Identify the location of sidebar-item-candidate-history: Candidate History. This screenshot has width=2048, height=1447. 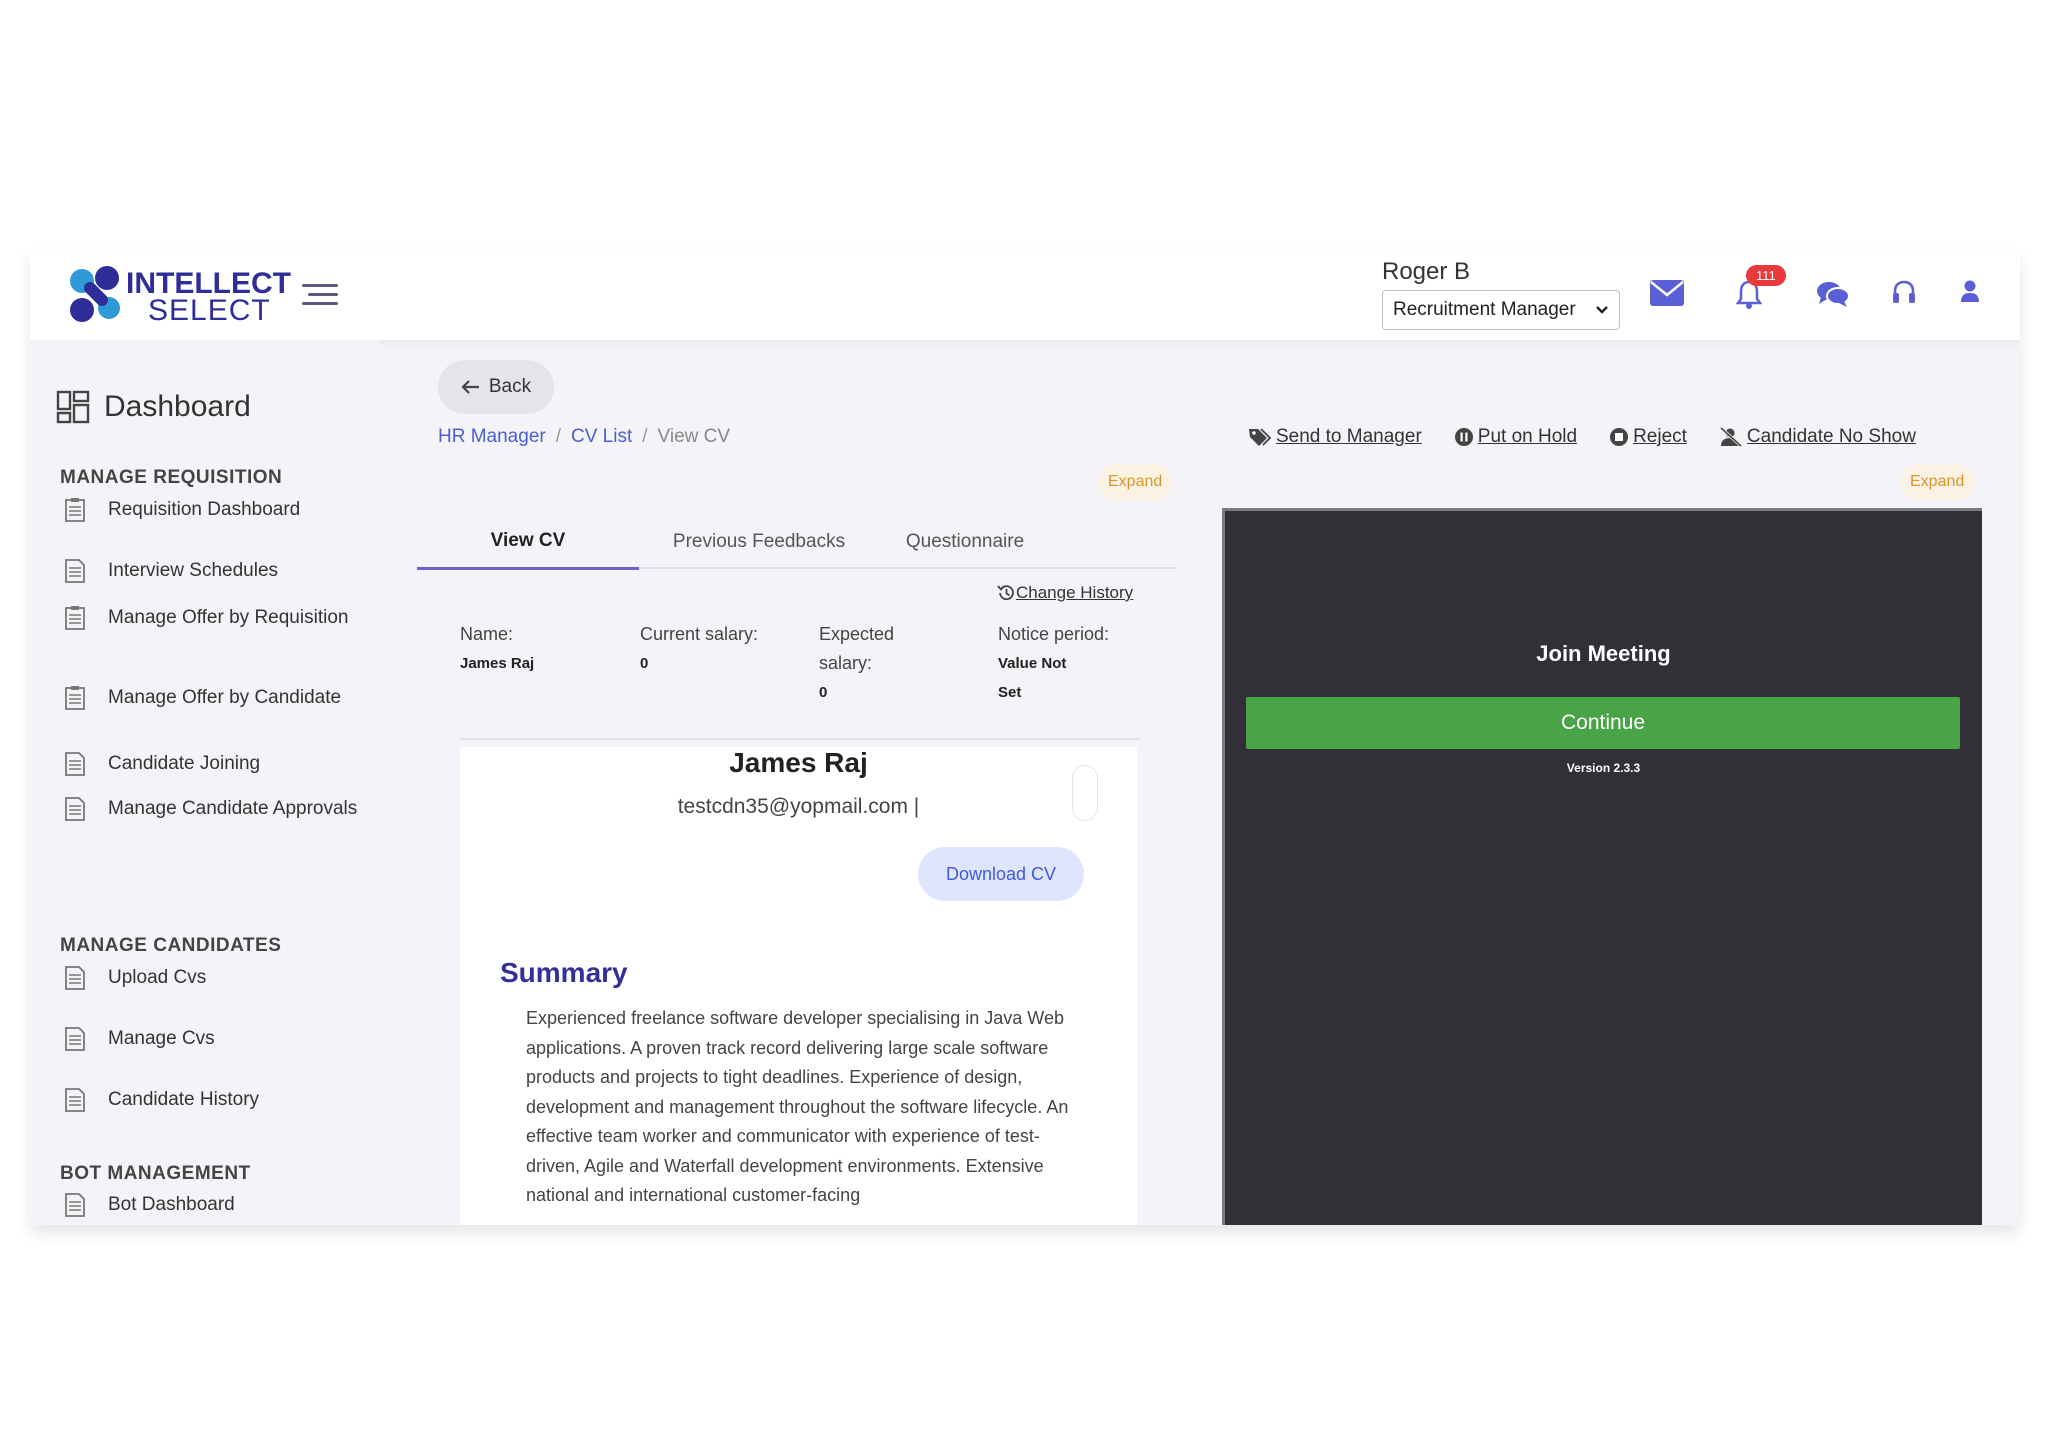
(214, 1099).